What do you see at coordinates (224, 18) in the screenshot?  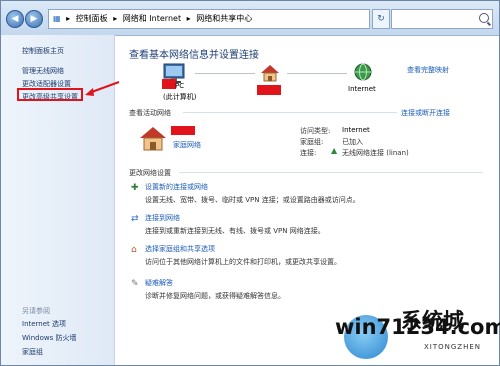 I see `breadcrumb-sharing-center: 网络和共享中心` at bounding box center [224, 18].